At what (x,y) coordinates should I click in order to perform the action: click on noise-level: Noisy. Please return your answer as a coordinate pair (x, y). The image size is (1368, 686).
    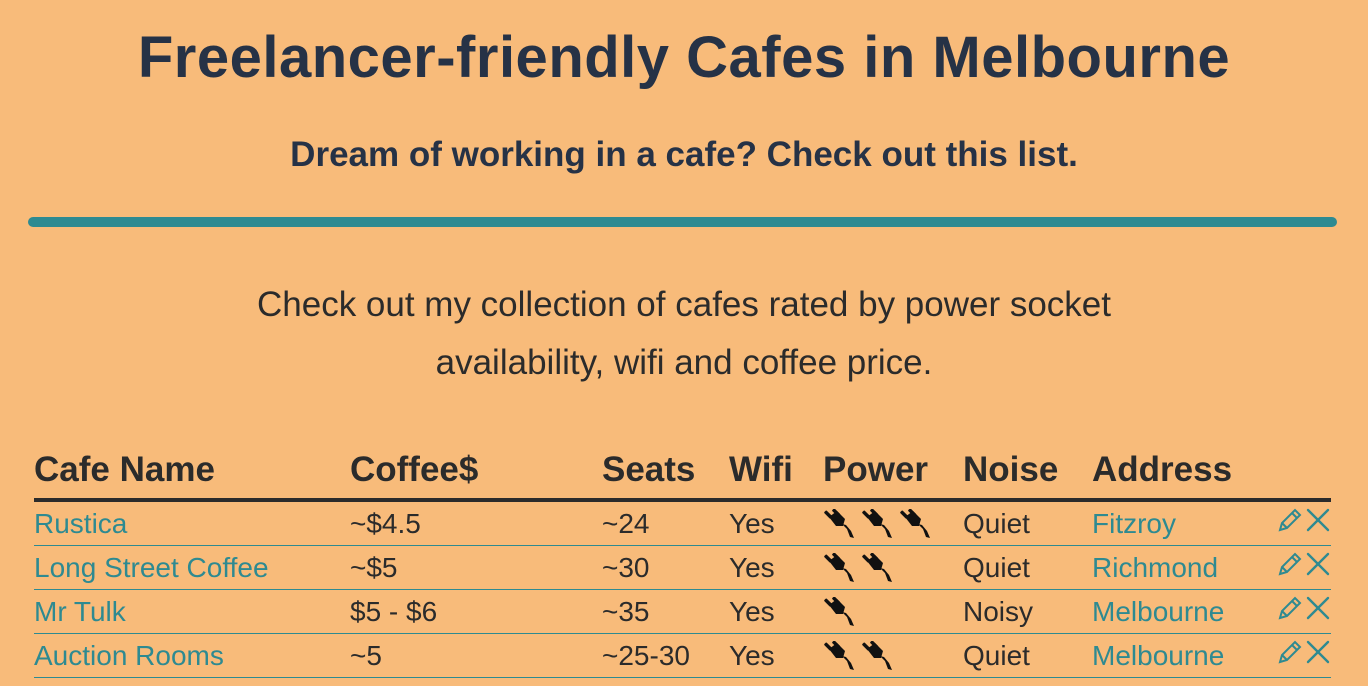
    Looking at the image, I should click on (1027, 611).